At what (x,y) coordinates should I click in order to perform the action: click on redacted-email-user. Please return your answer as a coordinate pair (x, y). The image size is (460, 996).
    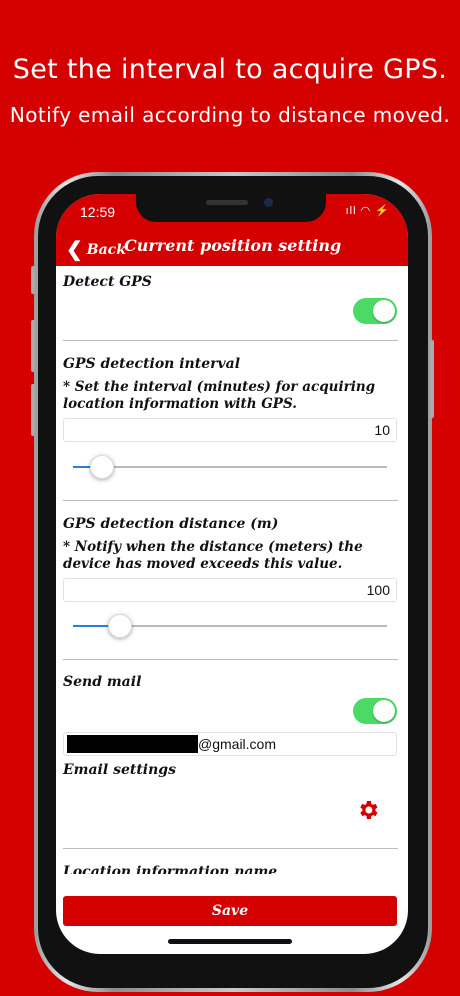
    Looking at the image, I should click on (132, 744).